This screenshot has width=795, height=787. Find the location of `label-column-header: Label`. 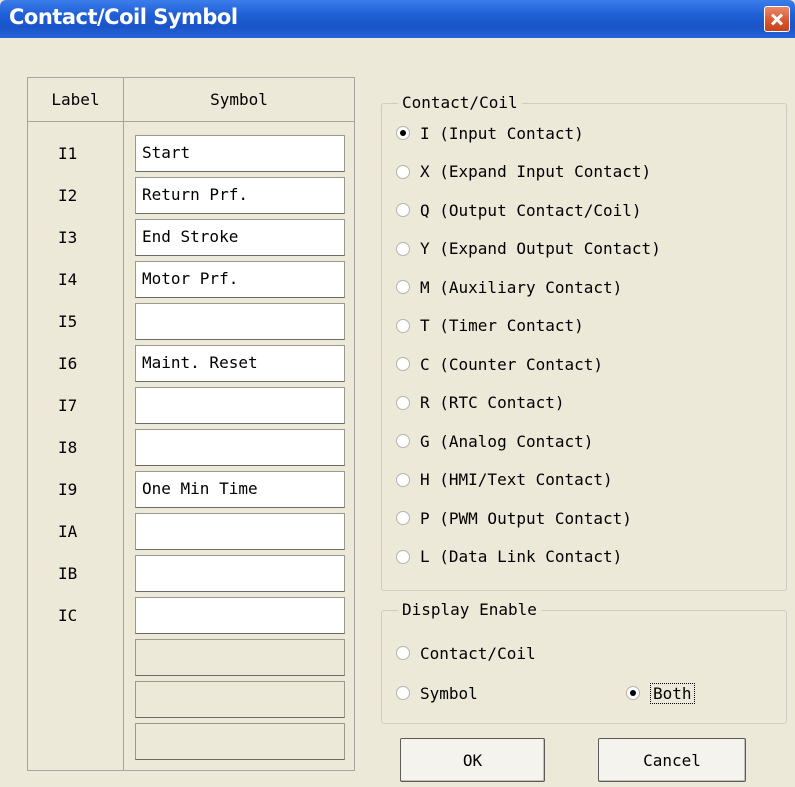

label-column-header: Label is located at coordinates (75, 100).